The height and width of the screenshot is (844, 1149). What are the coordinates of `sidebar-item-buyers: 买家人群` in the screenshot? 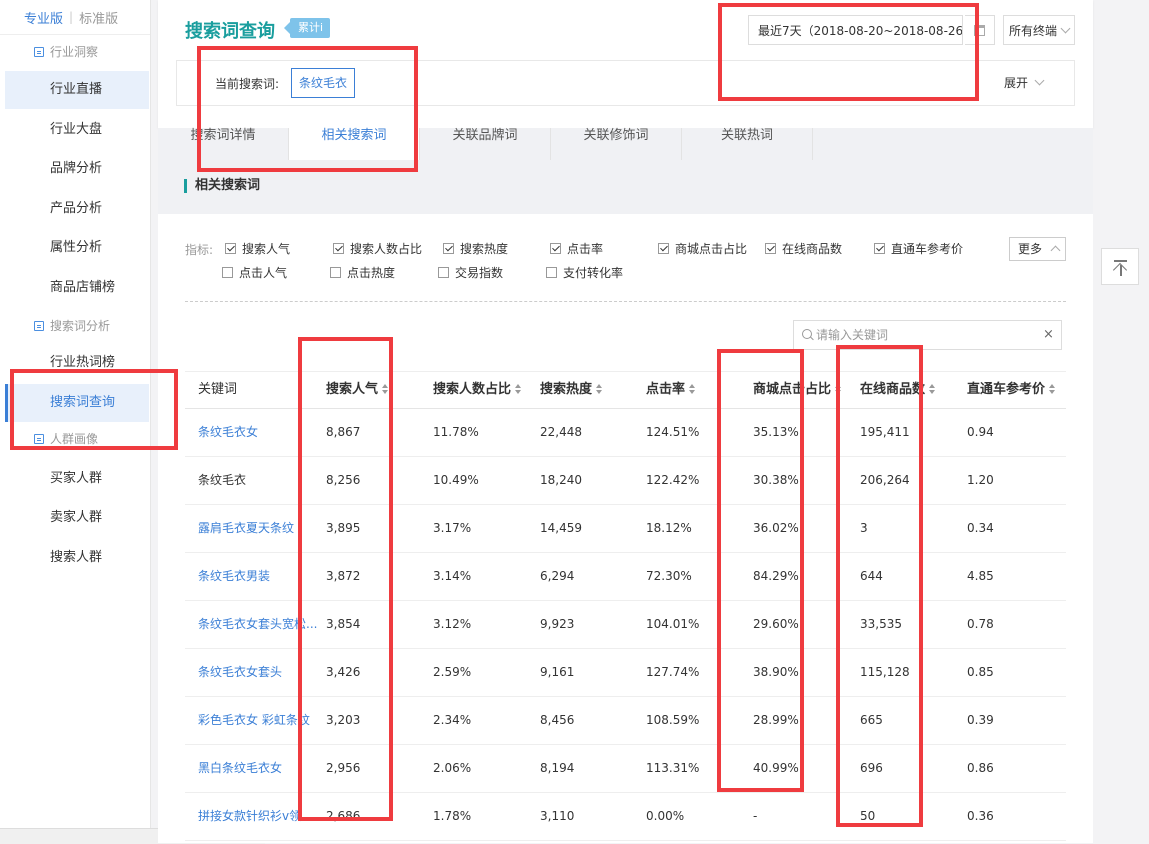 It's located at (77, 479).